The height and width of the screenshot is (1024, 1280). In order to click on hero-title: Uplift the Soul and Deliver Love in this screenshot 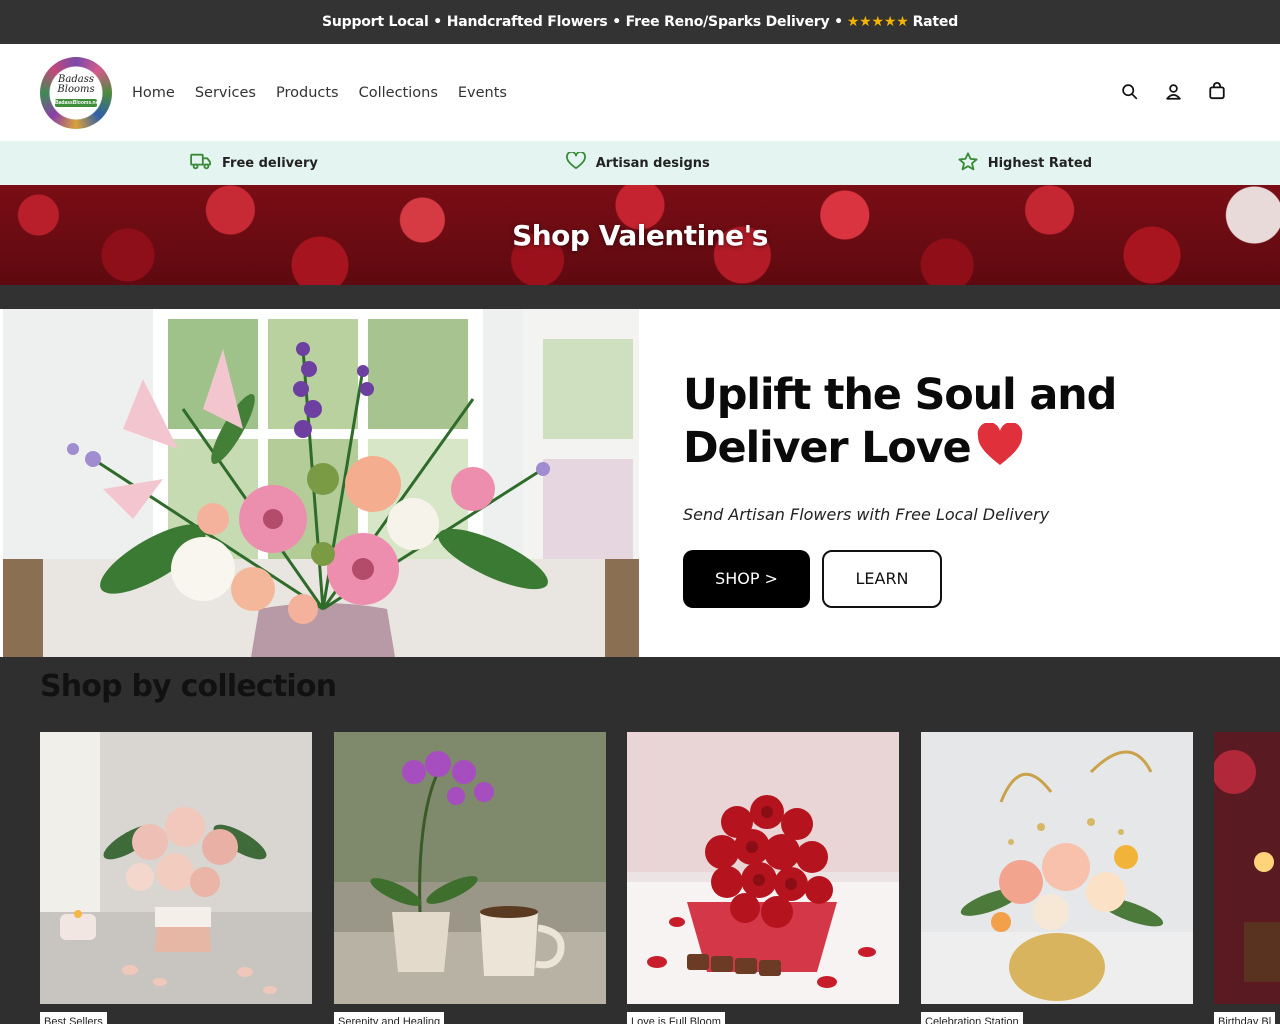, I will do `click(963, 424)`.